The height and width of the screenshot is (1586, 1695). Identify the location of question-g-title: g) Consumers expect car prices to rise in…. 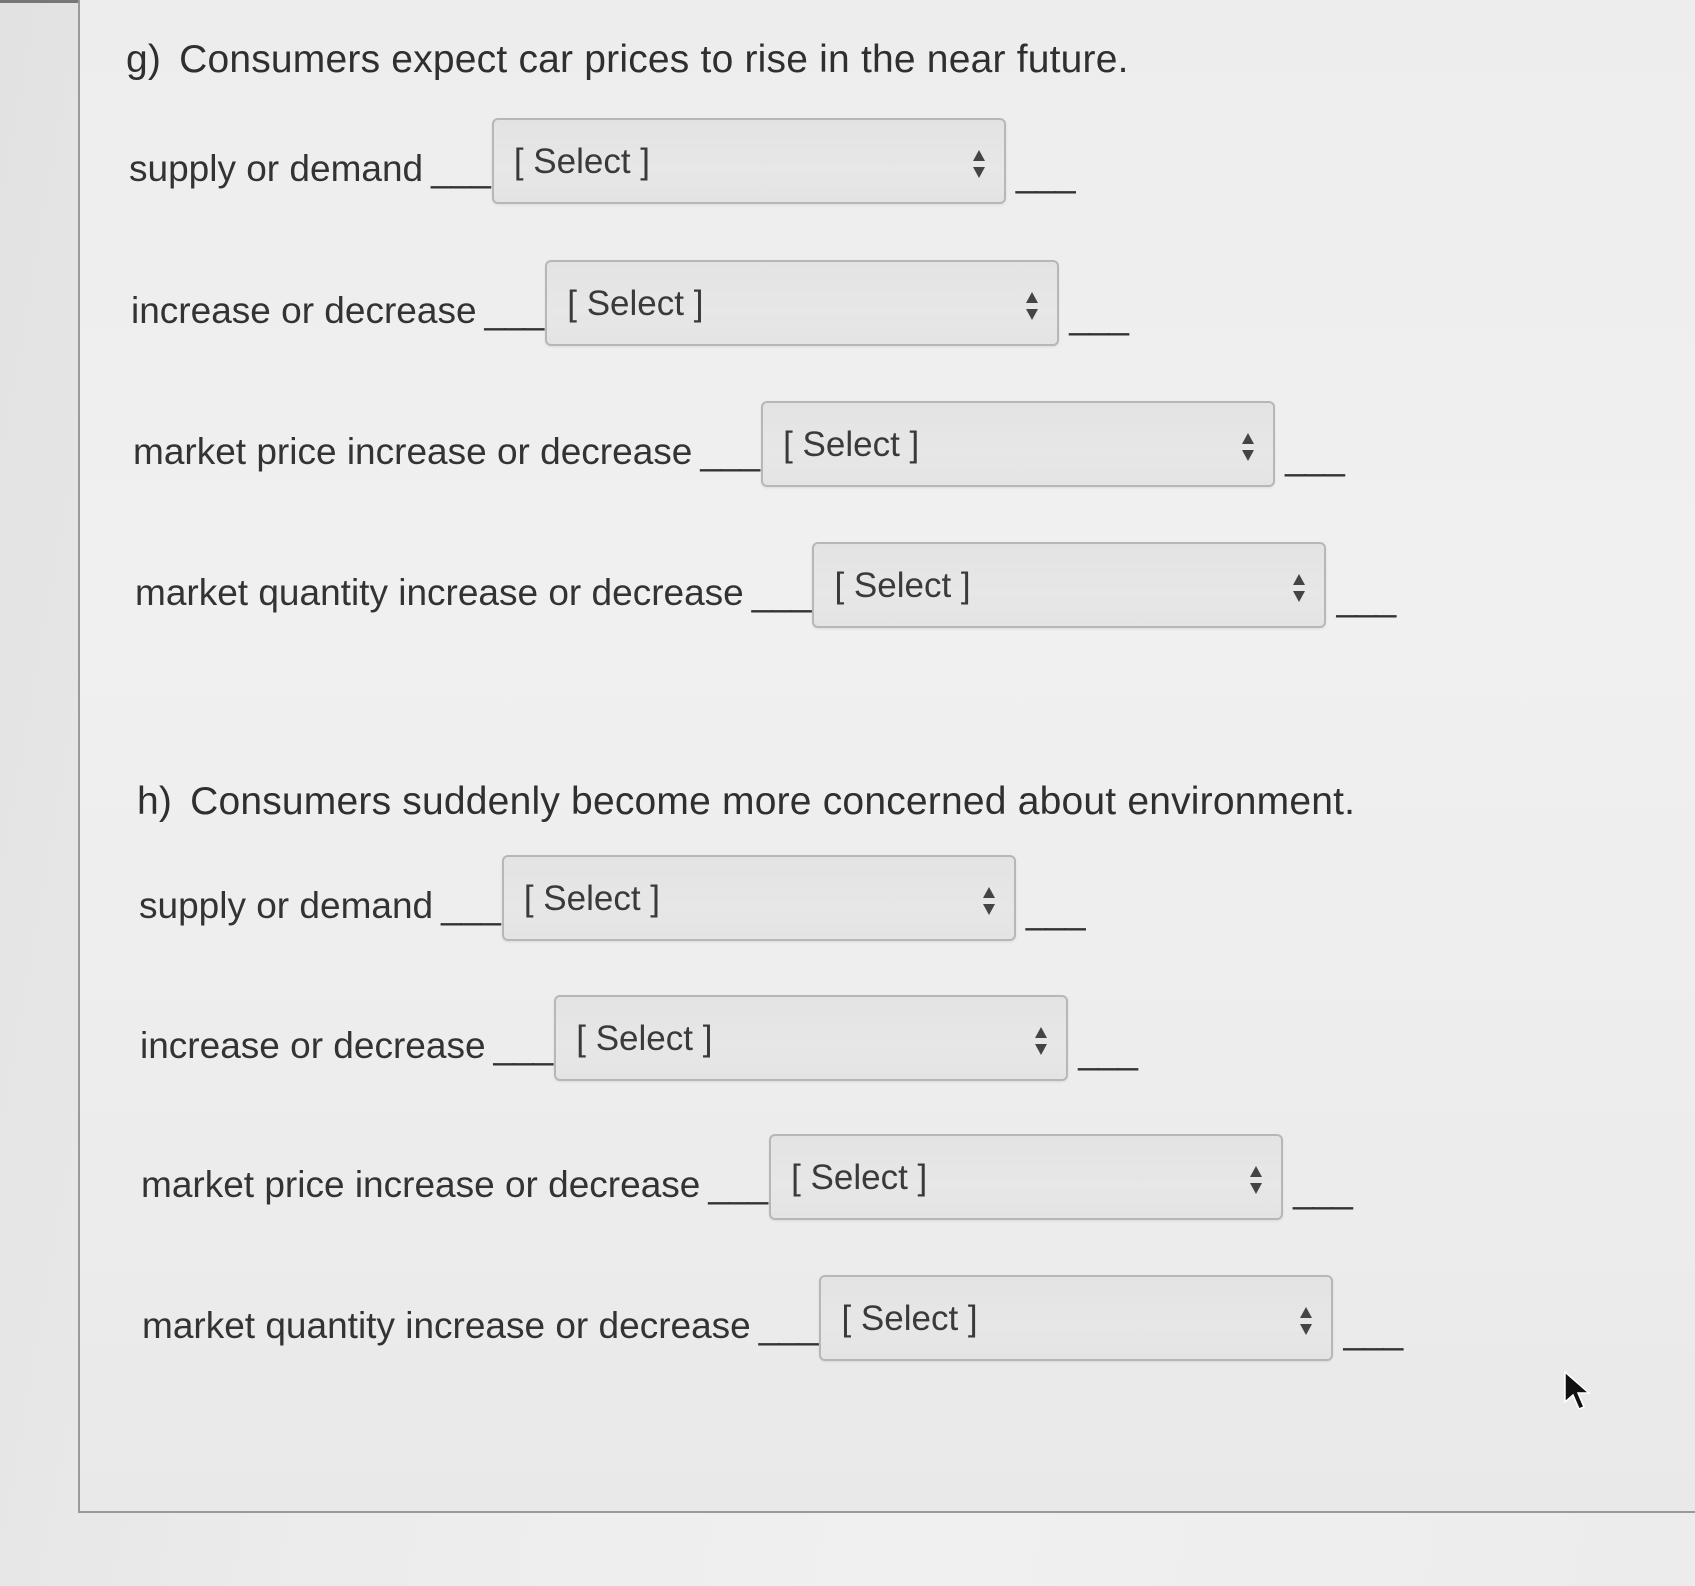
(627, 60).